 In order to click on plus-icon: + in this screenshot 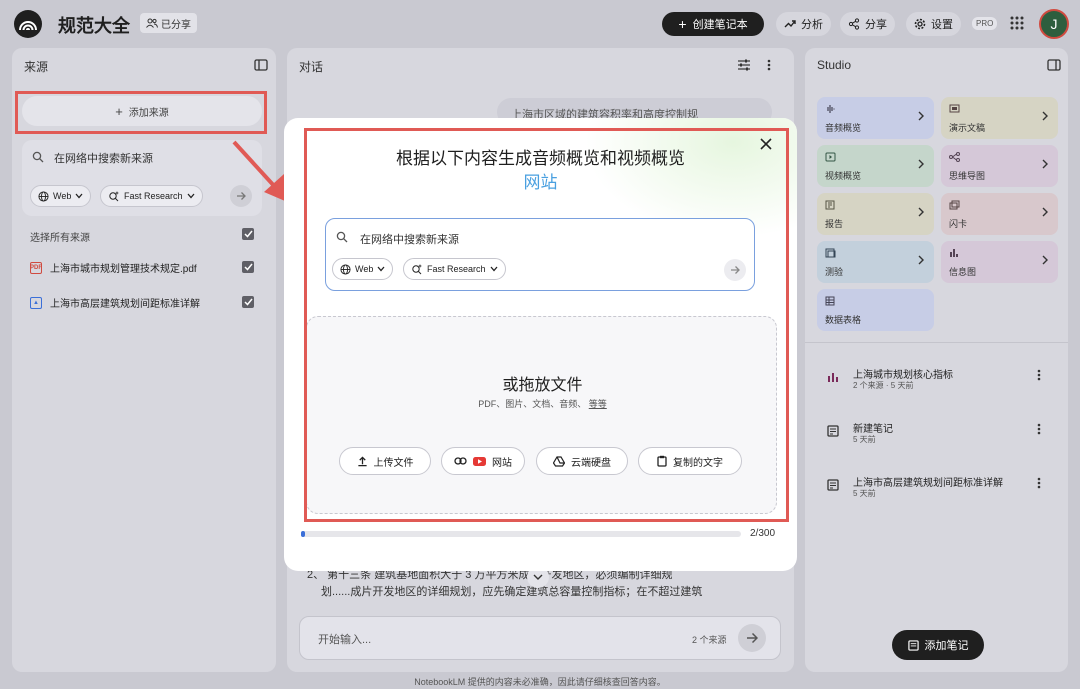, I will do `click(682, 24)`.